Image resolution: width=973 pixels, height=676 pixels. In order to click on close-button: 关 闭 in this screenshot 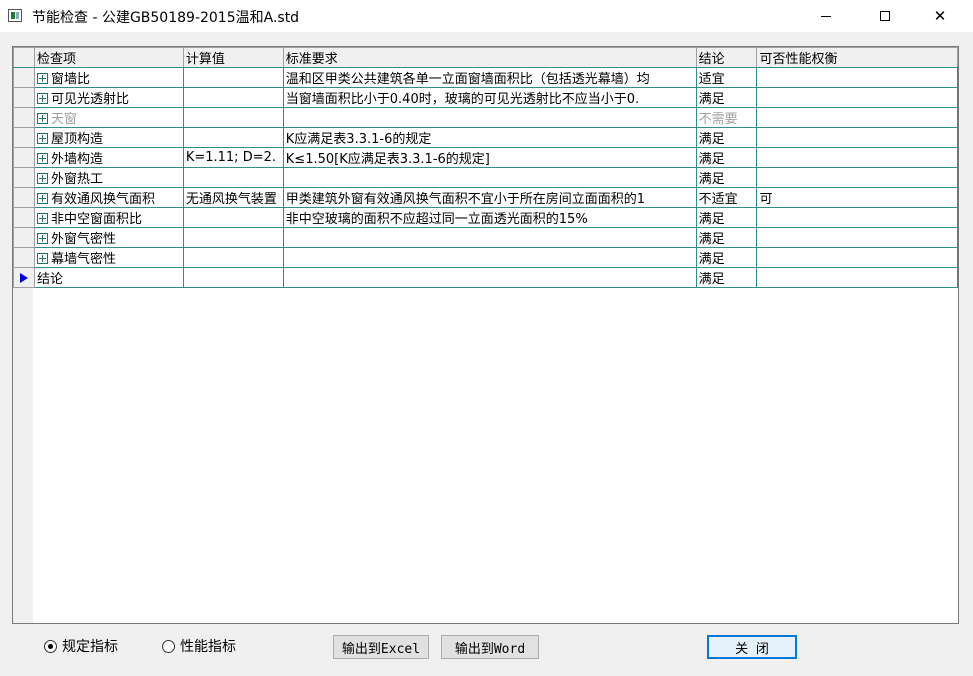, I will do `click(752, 647)`.